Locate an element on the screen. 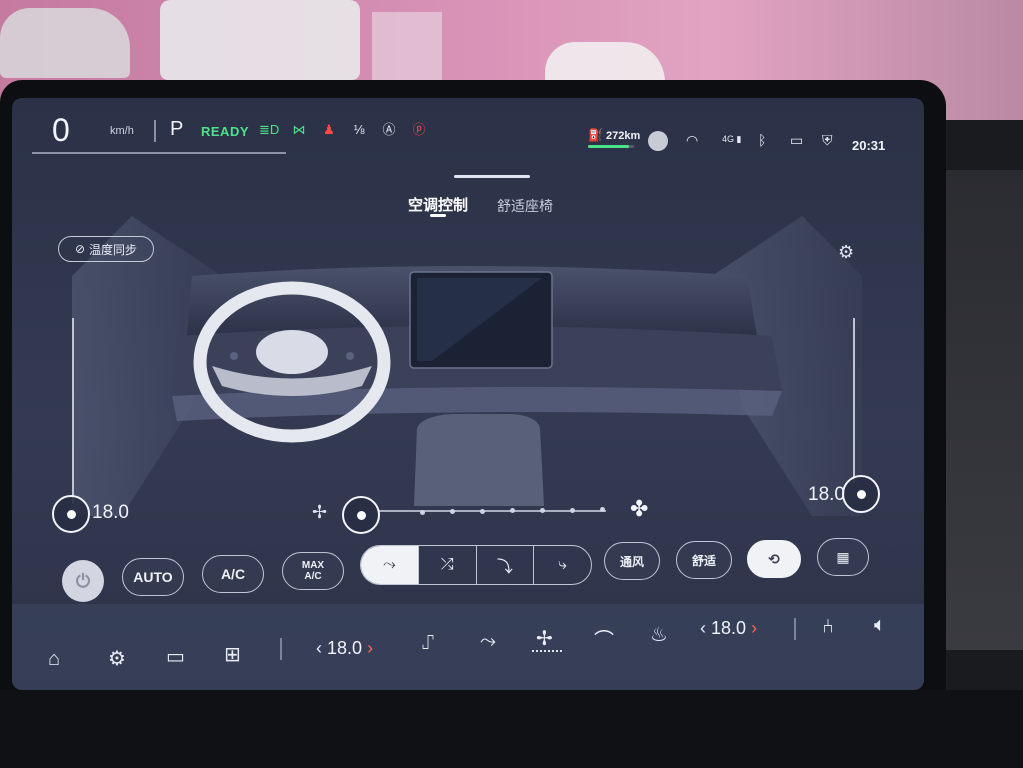 The height and width of the screenshot is (768, 1023). wifi-icon: ◠ is located at coordinates (692, 140).